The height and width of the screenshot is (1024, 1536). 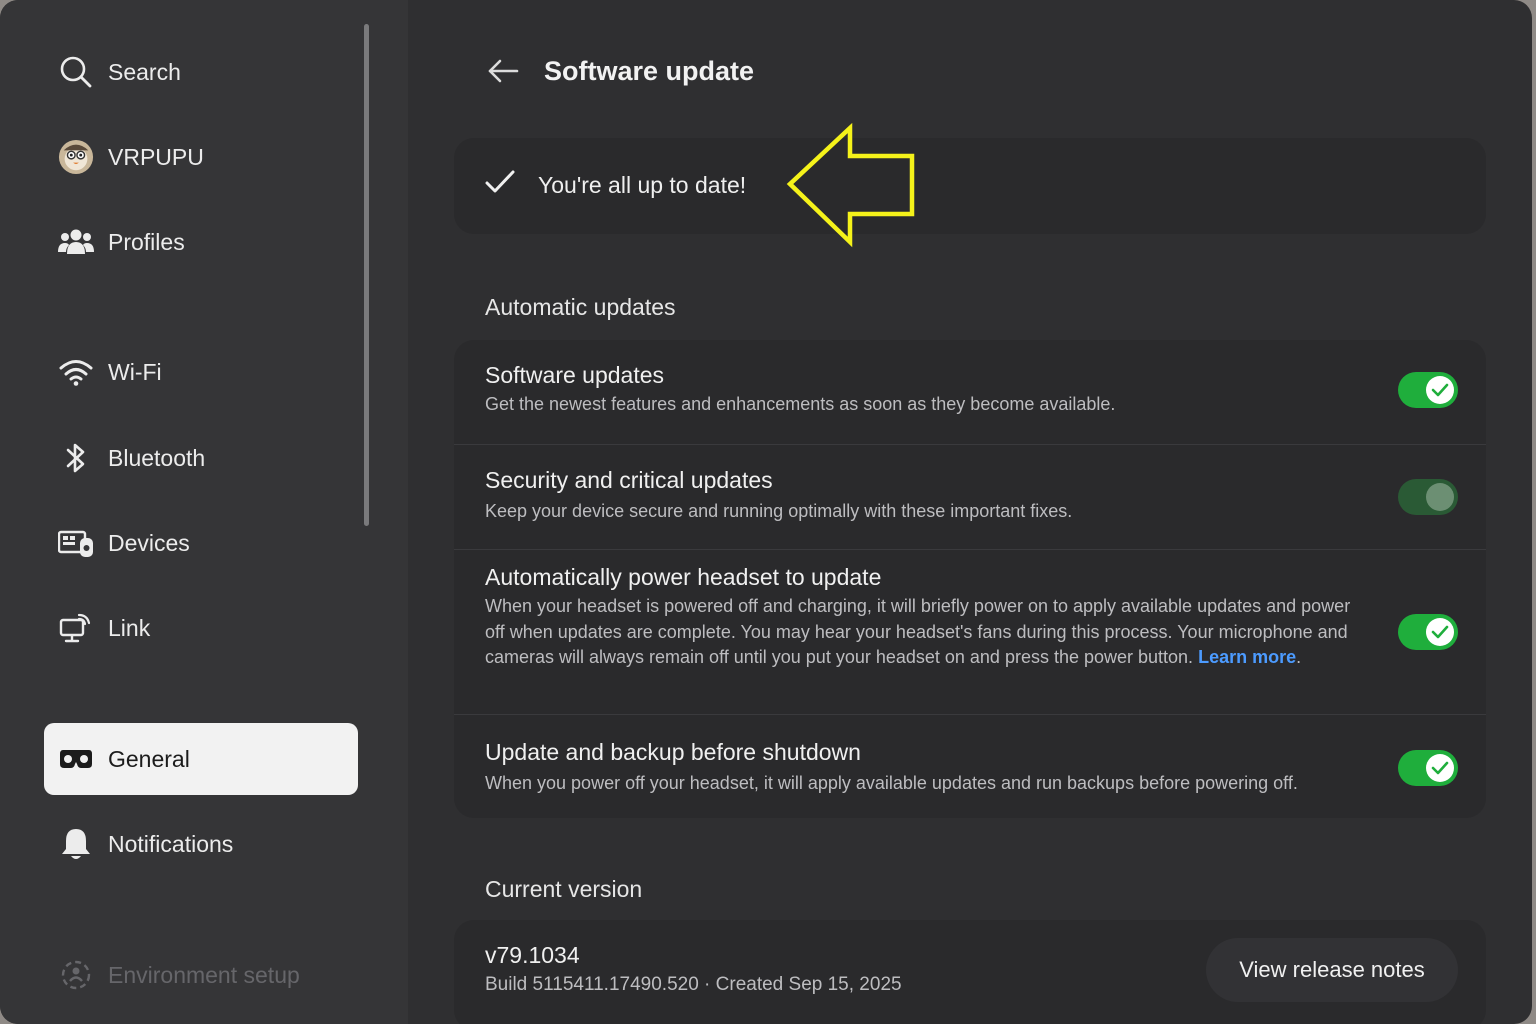 I want to click on checkmark-icon, so click(x=500, y=184).